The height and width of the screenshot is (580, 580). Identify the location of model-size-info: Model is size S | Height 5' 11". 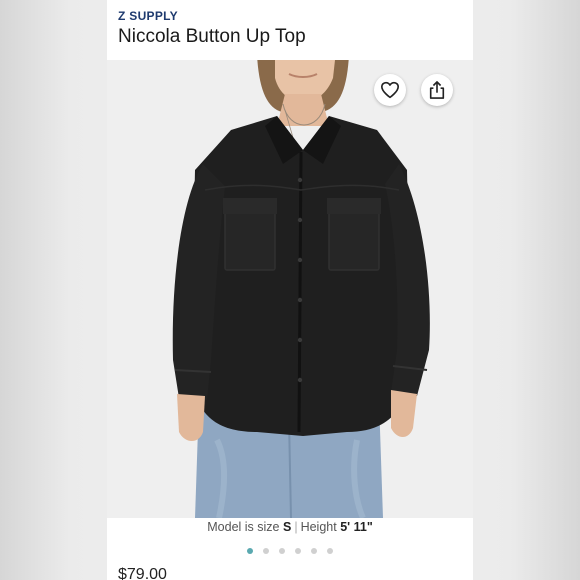
(290, 527).